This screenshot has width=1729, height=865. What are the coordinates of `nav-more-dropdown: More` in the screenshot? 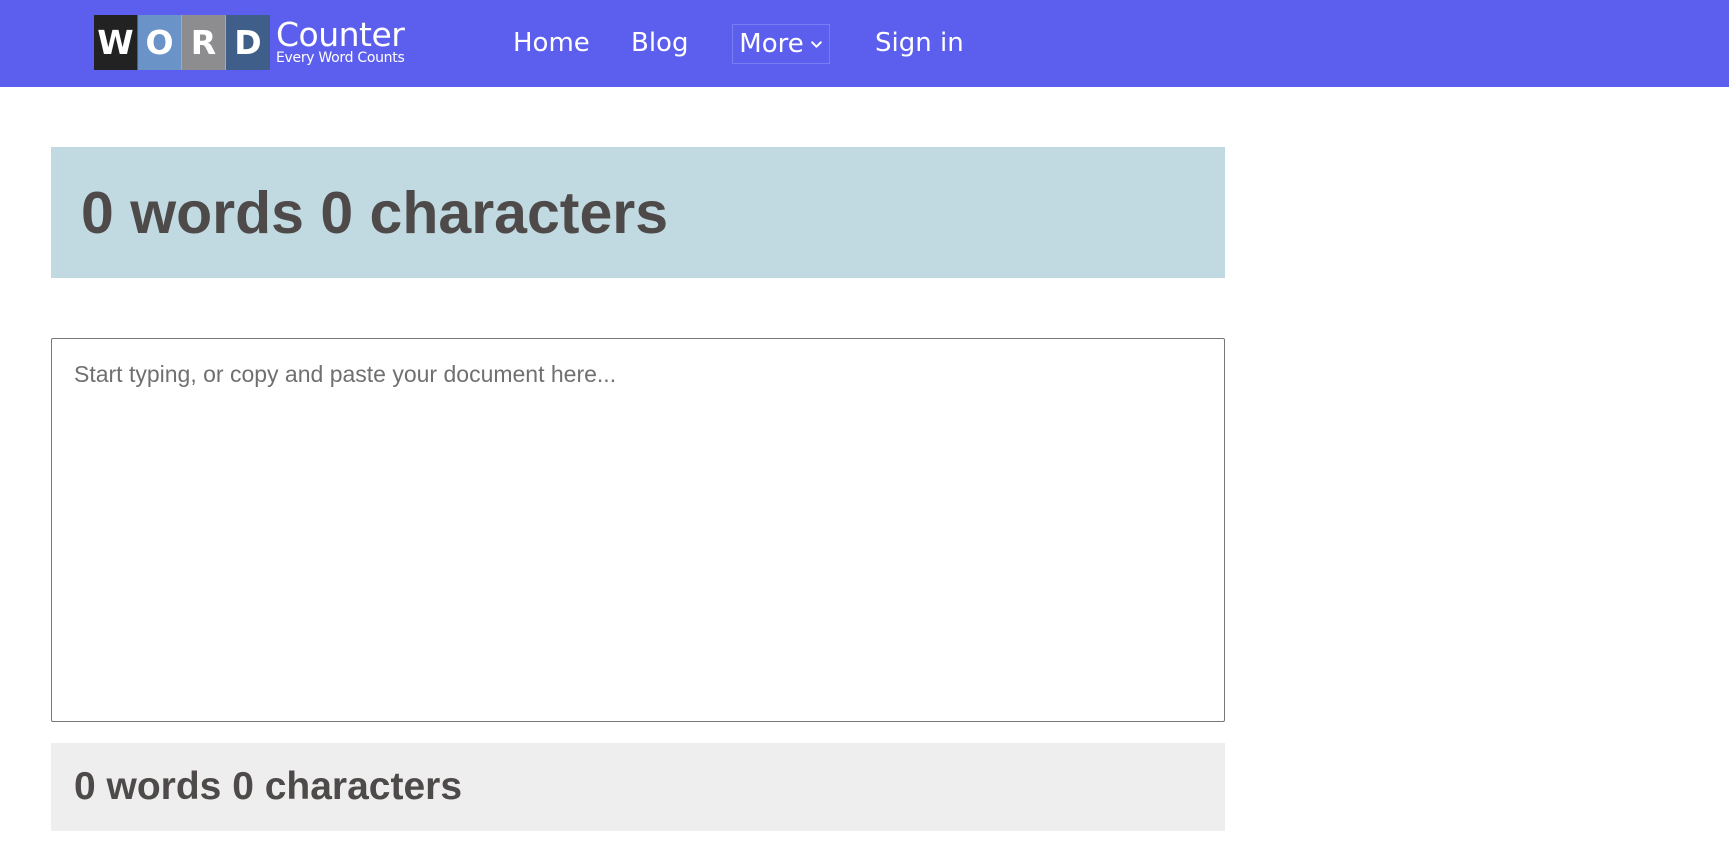 It's located at (781, 44).